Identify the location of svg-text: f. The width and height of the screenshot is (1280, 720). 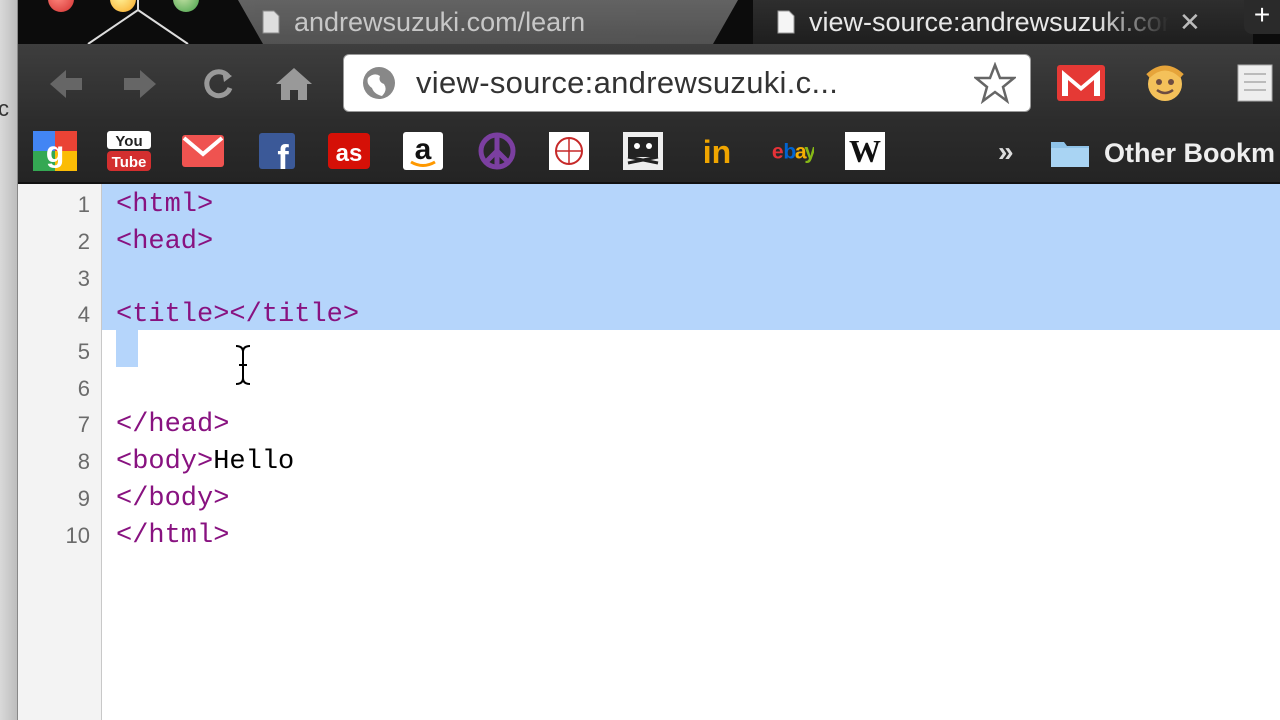
(283, 155).